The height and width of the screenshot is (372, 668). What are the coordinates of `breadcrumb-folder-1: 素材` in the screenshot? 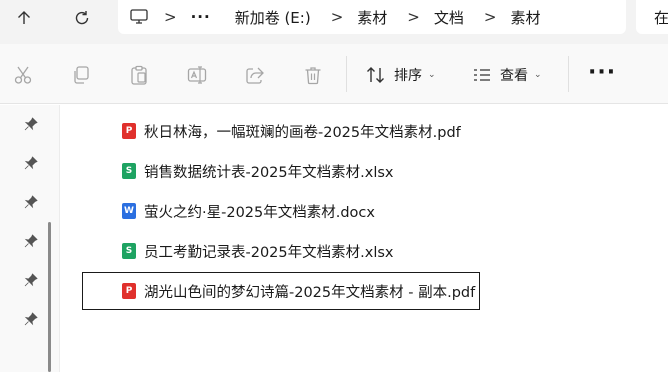 It's located at (372, 17).